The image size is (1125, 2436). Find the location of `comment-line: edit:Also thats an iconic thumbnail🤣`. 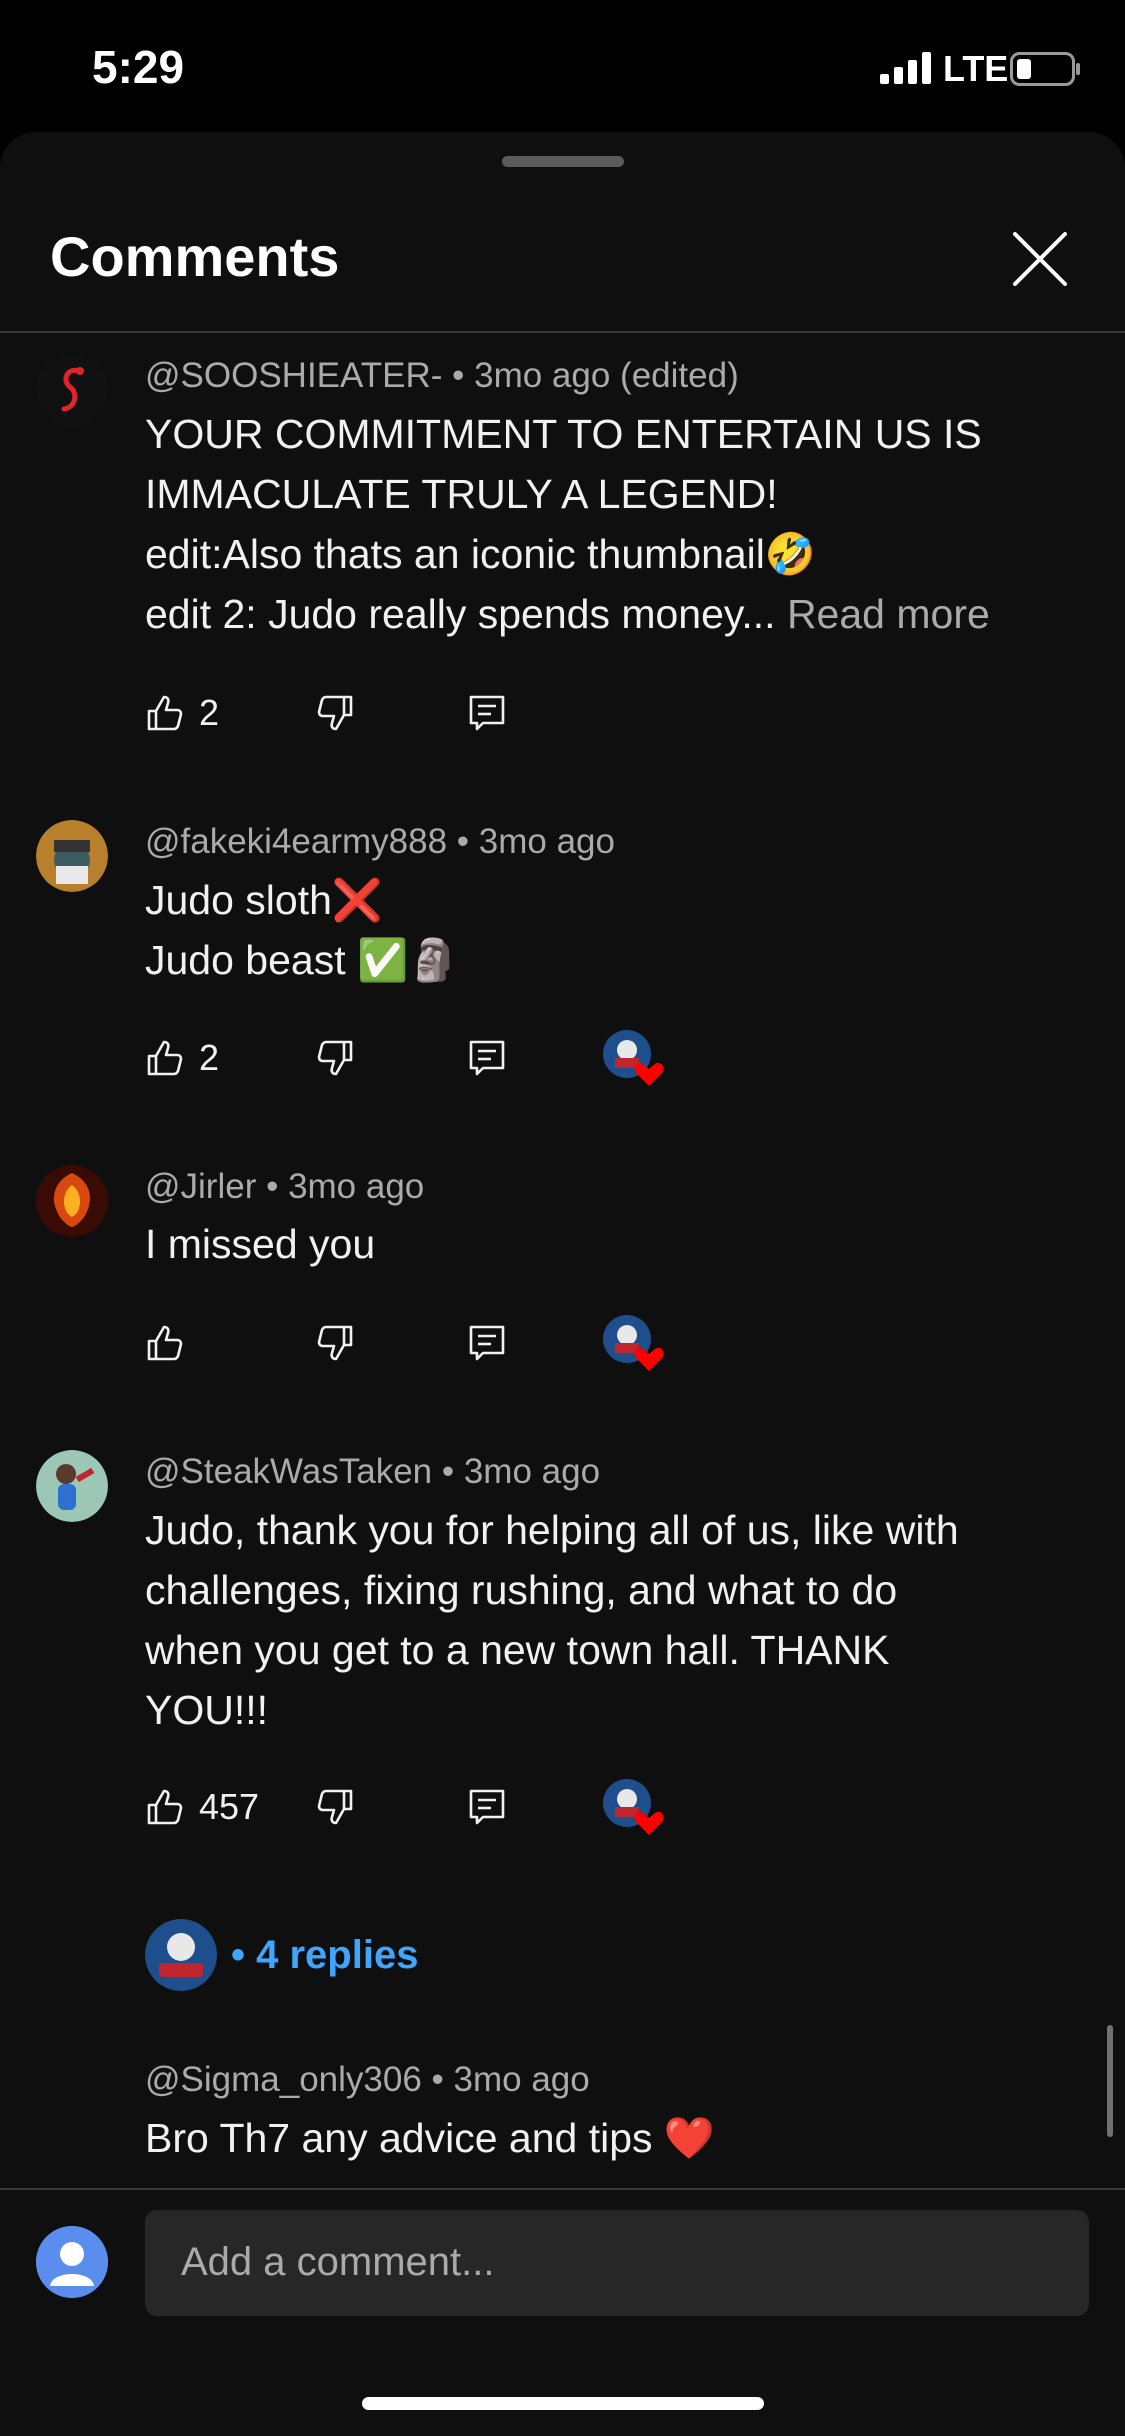

comment-line: edit:Also thats an iconic thumbnail🤣 is located at coordinates (480, 554).